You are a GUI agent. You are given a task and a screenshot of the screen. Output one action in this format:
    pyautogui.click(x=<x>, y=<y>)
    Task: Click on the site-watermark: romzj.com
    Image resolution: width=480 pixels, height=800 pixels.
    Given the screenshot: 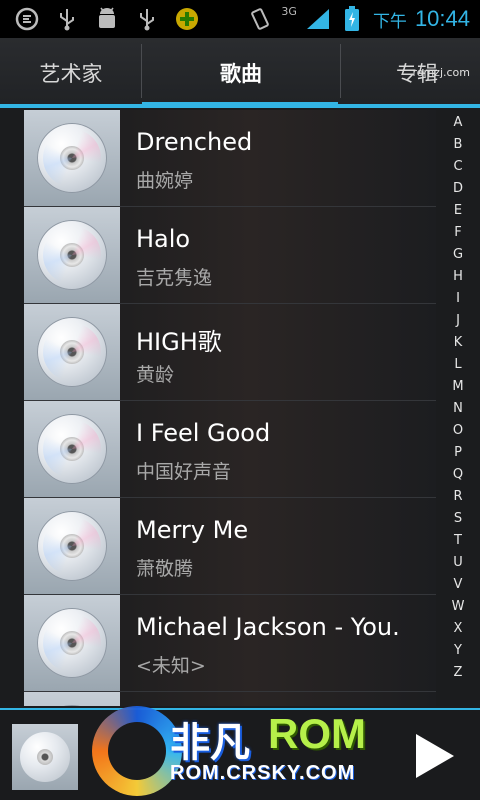 What is the action you would take?
    pyautogui.click(x=441, y=72)
    